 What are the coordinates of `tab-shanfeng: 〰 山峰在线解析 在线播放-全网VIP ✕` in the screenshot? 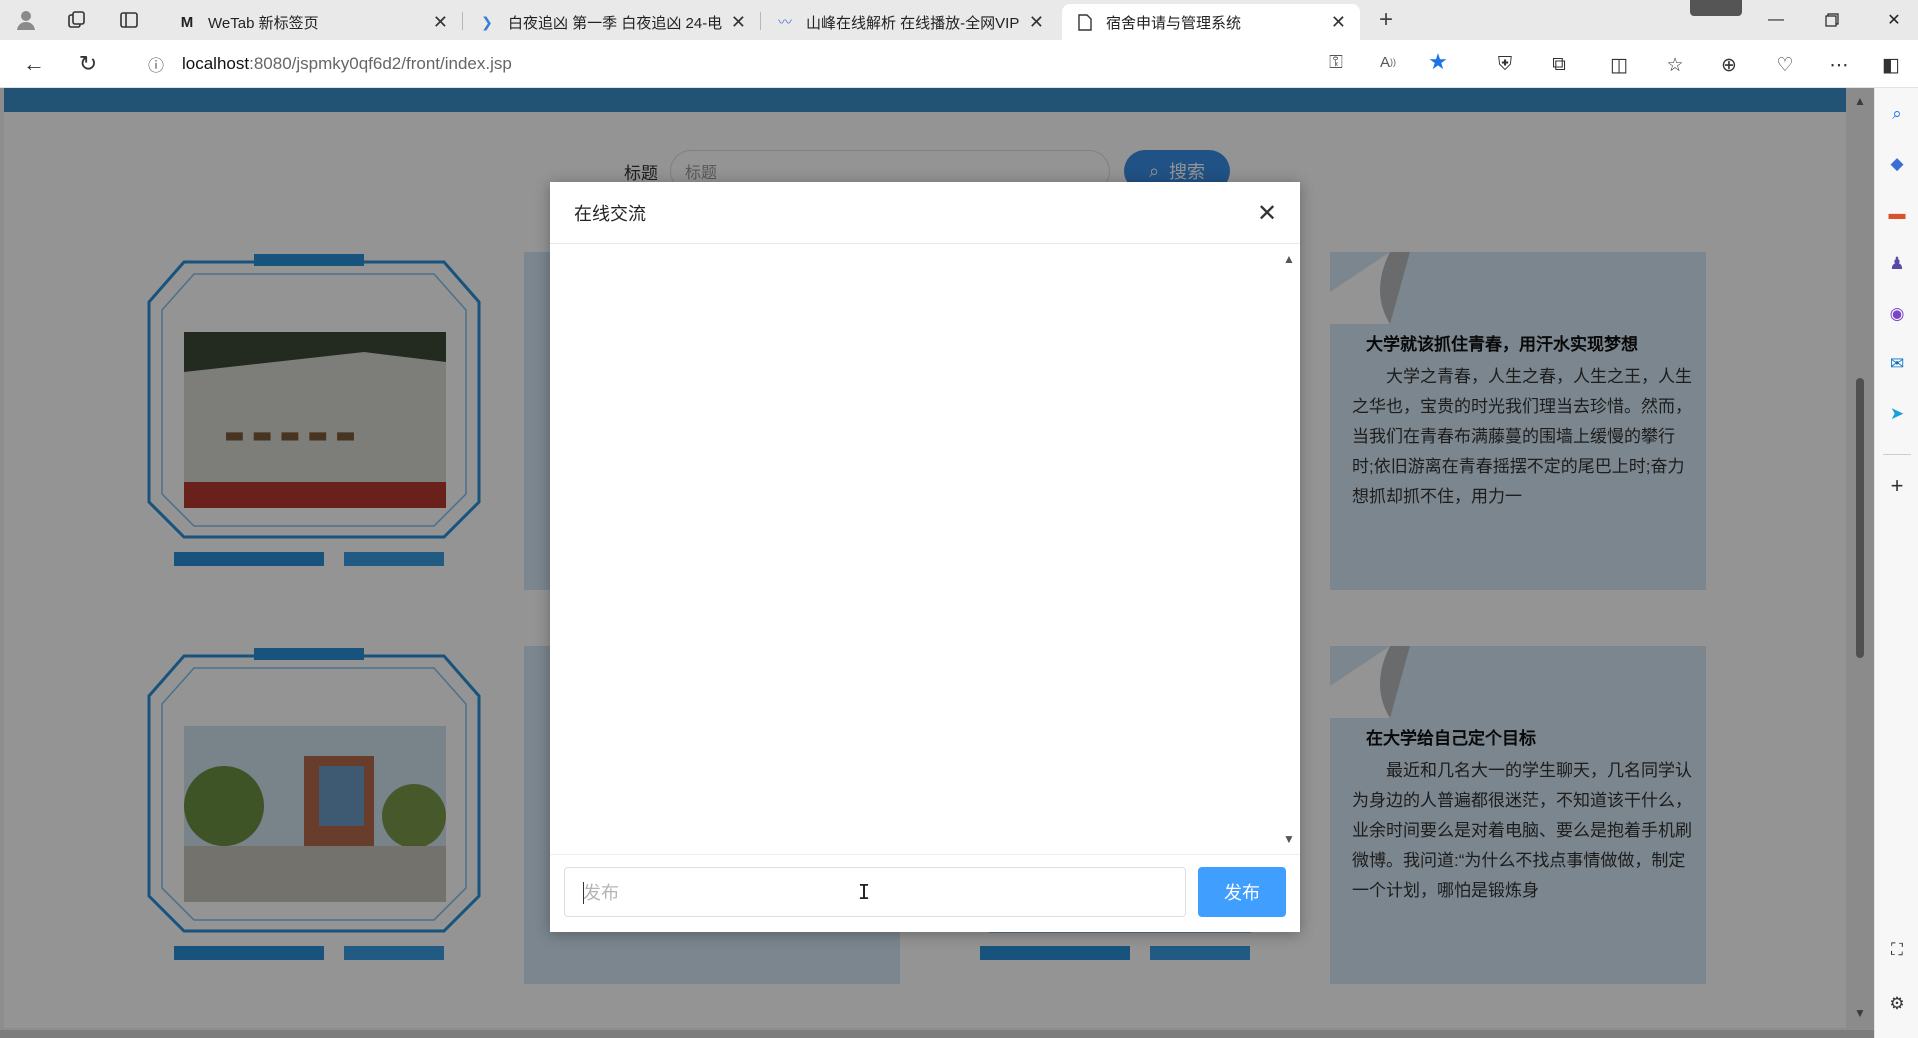 It's located at (910, 22).